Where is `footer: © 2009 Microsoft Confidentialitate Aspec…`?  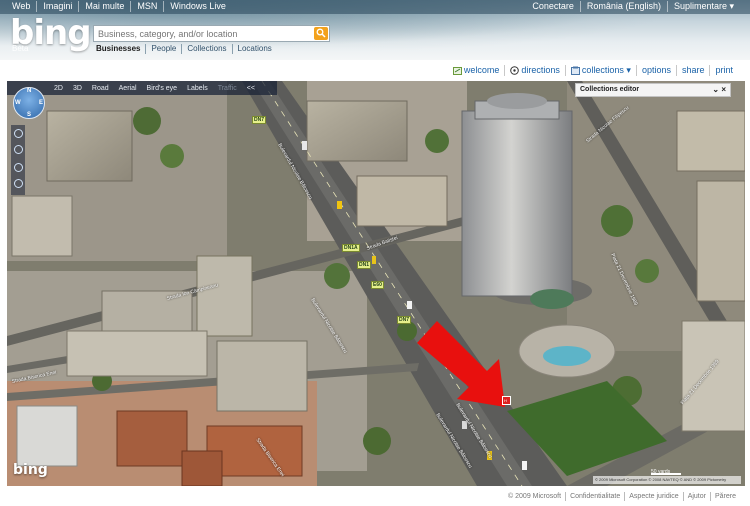
footer: © 2009 Microsoft Confidentialitate Aspec… is located at coordinates (622, 496).